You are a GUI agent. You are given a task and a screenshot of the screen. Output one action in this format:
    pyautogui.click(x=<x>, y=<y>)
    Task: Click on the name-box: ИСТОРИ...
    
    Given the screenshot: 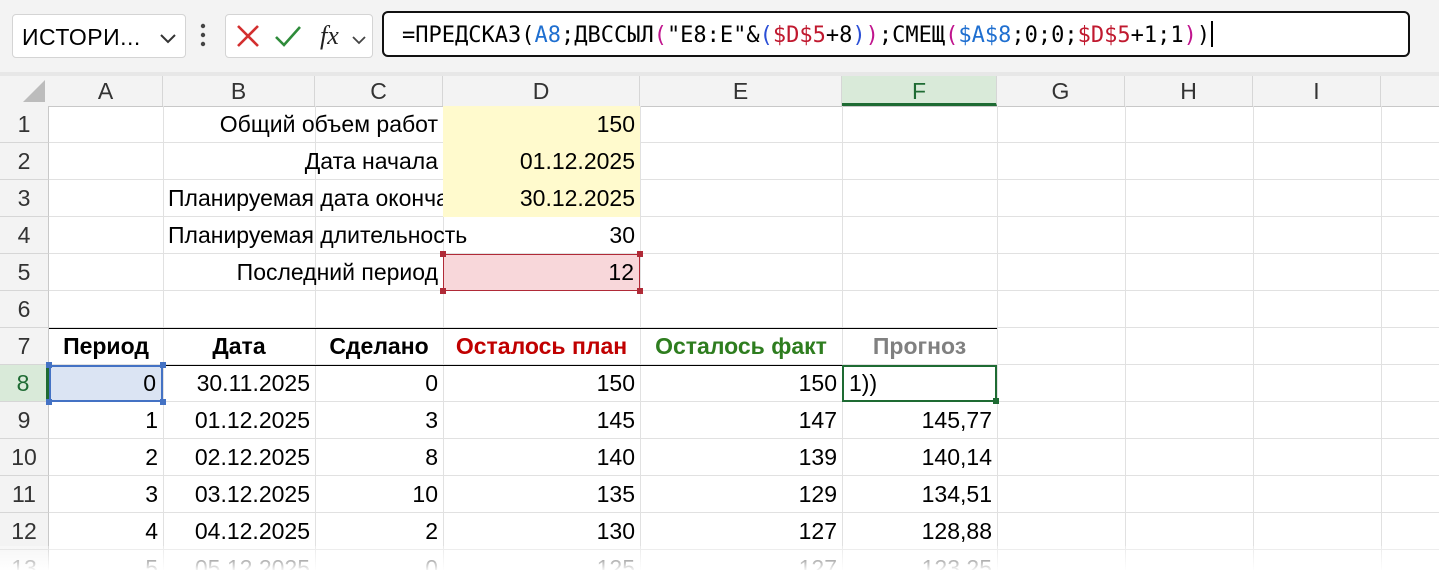 What is the action you would take?
    pyautogui.click(x=99, y=36)
    